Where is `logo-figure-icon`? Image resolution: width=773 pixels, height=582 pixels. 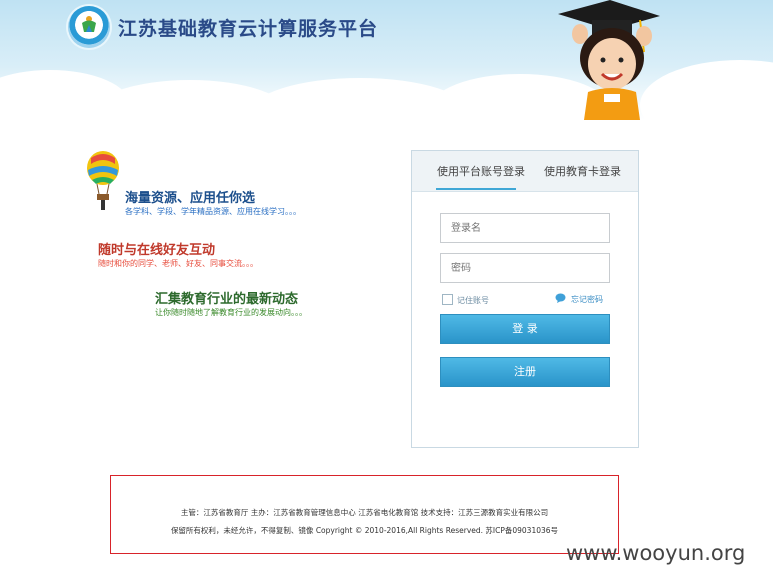 logo-figure-icon is located at coordinates (89, 24).